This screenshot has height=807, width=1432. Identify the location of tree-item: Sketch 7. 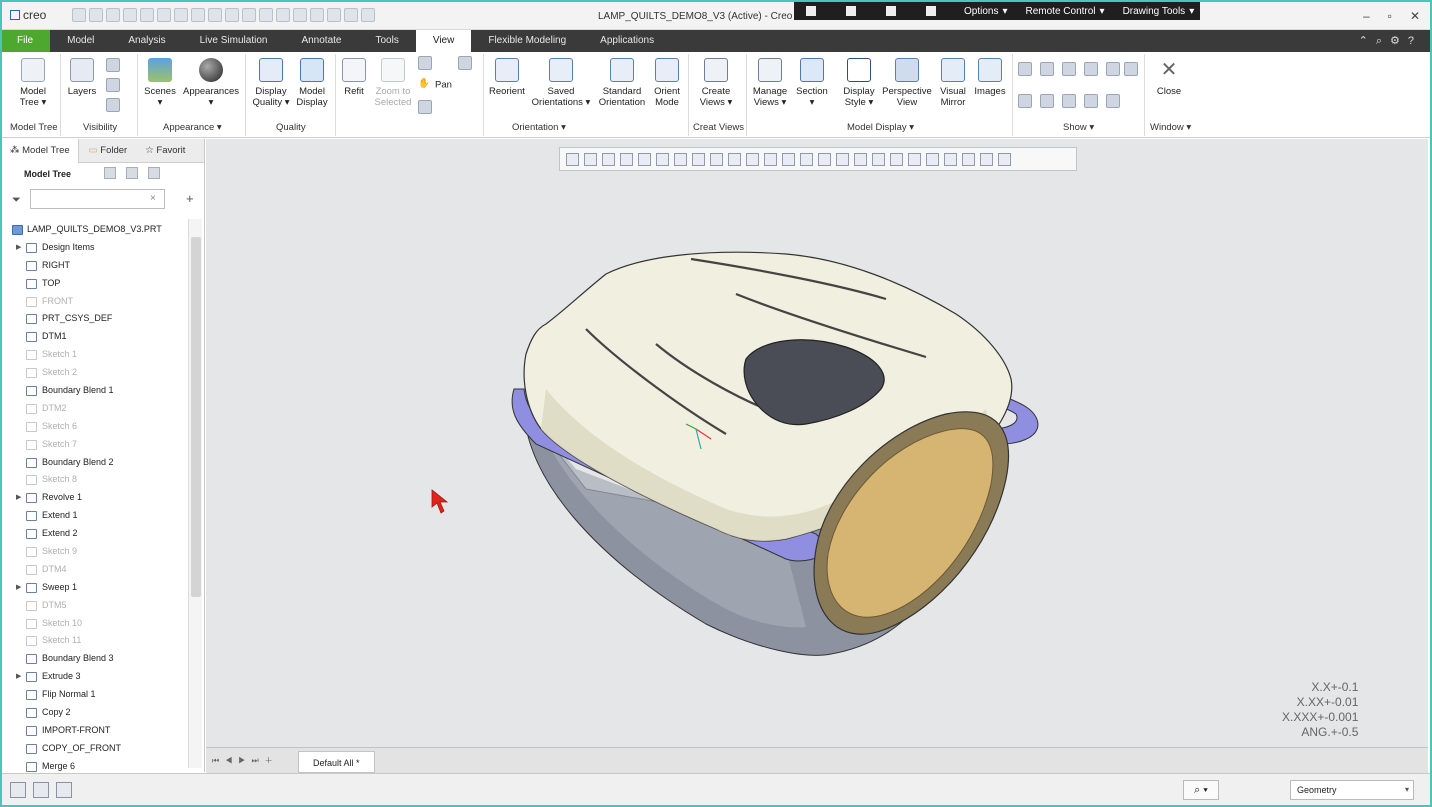
(94, 445).